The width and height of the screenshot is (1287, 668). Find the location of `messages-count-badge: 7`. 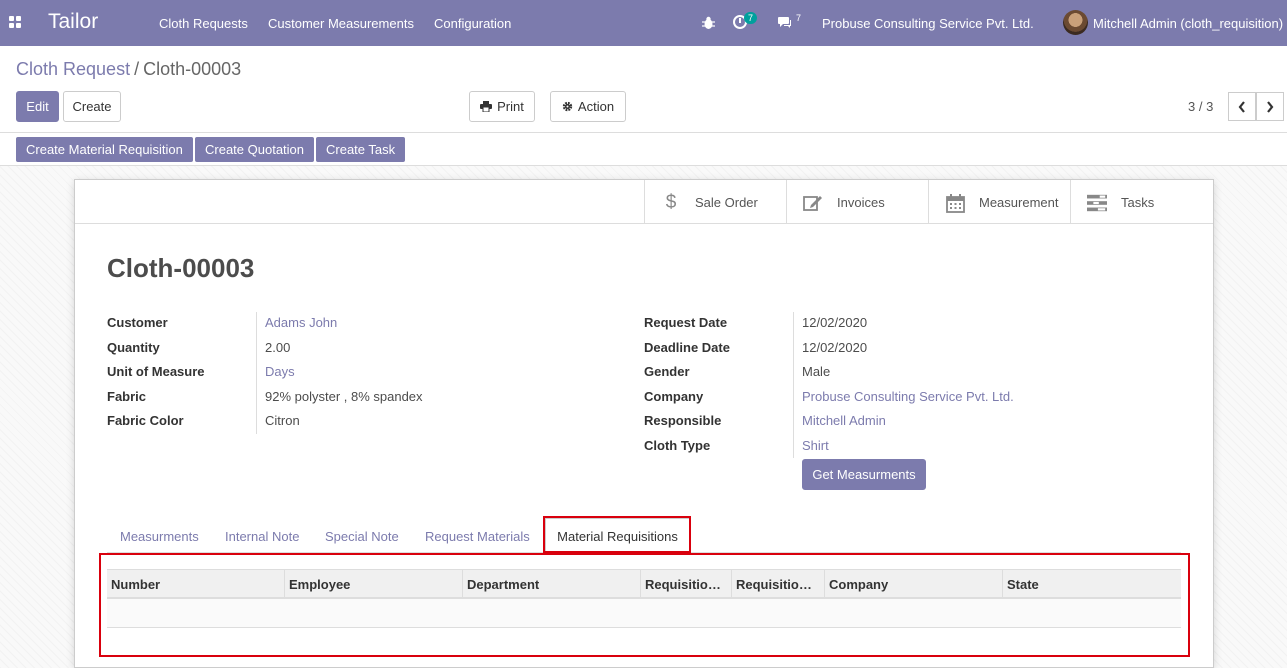

messages-count-badge: 7 is located at coordinates (799, 18).